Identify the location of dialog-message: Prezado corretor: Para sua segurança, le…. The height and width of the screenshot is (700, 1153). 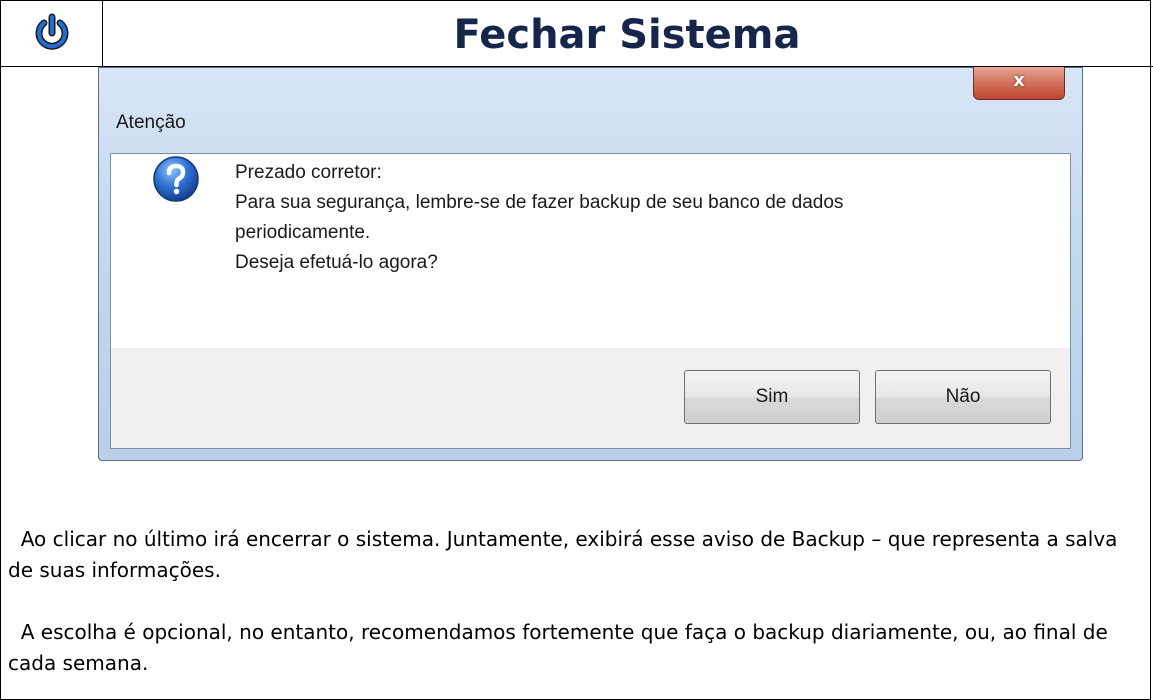
(539, 218).